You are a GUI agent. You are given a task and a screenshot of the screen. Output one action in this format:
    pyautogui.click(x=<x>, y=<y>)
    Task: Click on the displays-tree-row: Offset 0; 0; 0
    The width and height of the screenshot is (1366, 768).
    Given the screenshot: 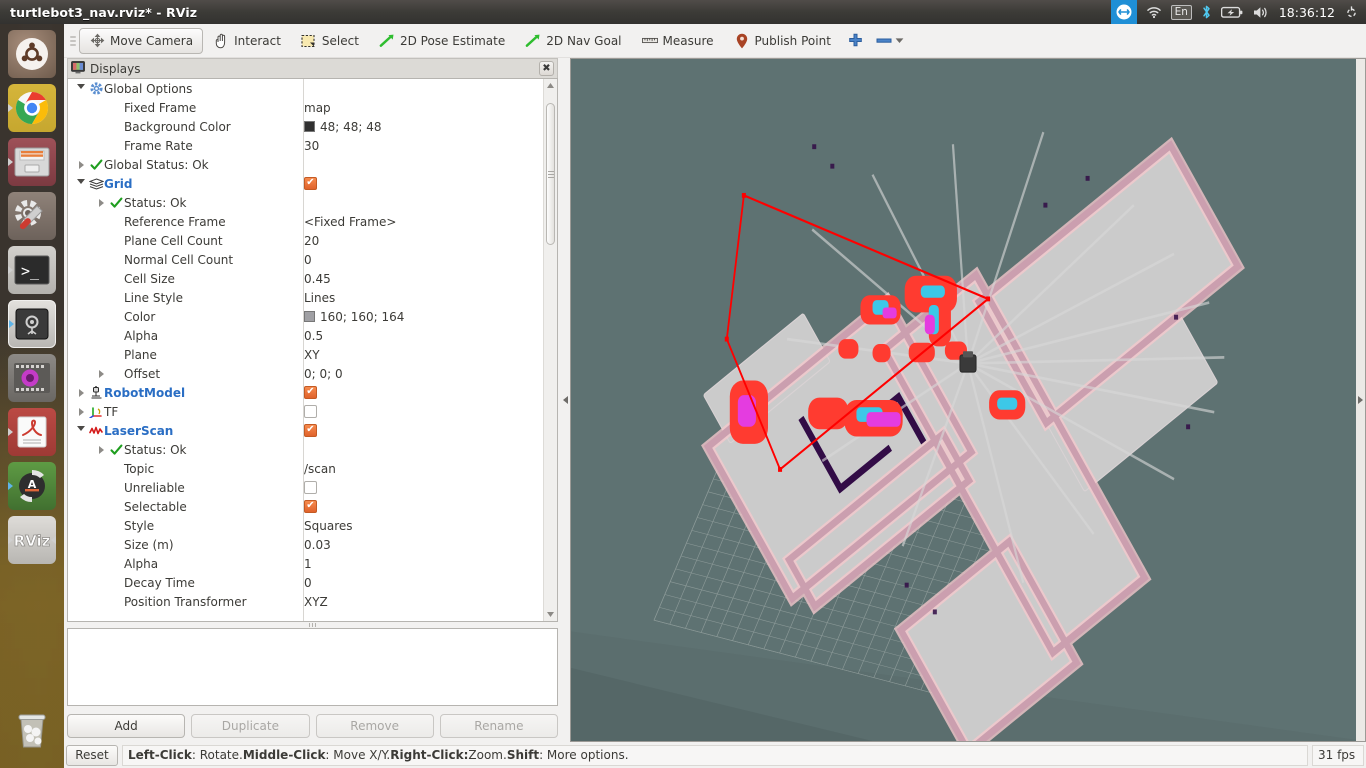 What is the action you would take?
    pyautogui.click(x=305, y=373)
    